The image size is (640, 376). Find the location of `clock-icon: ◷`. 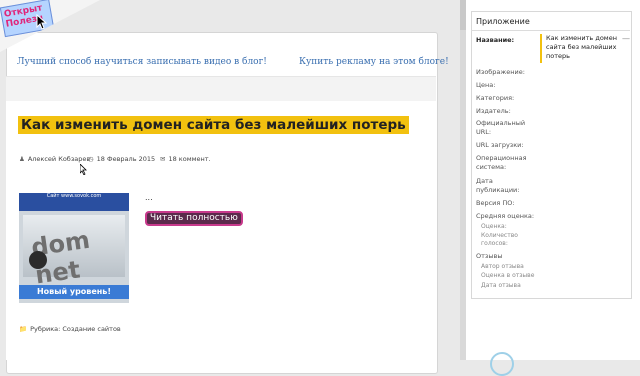

clock-icon: ◷ is located at coordinates (91, 159).